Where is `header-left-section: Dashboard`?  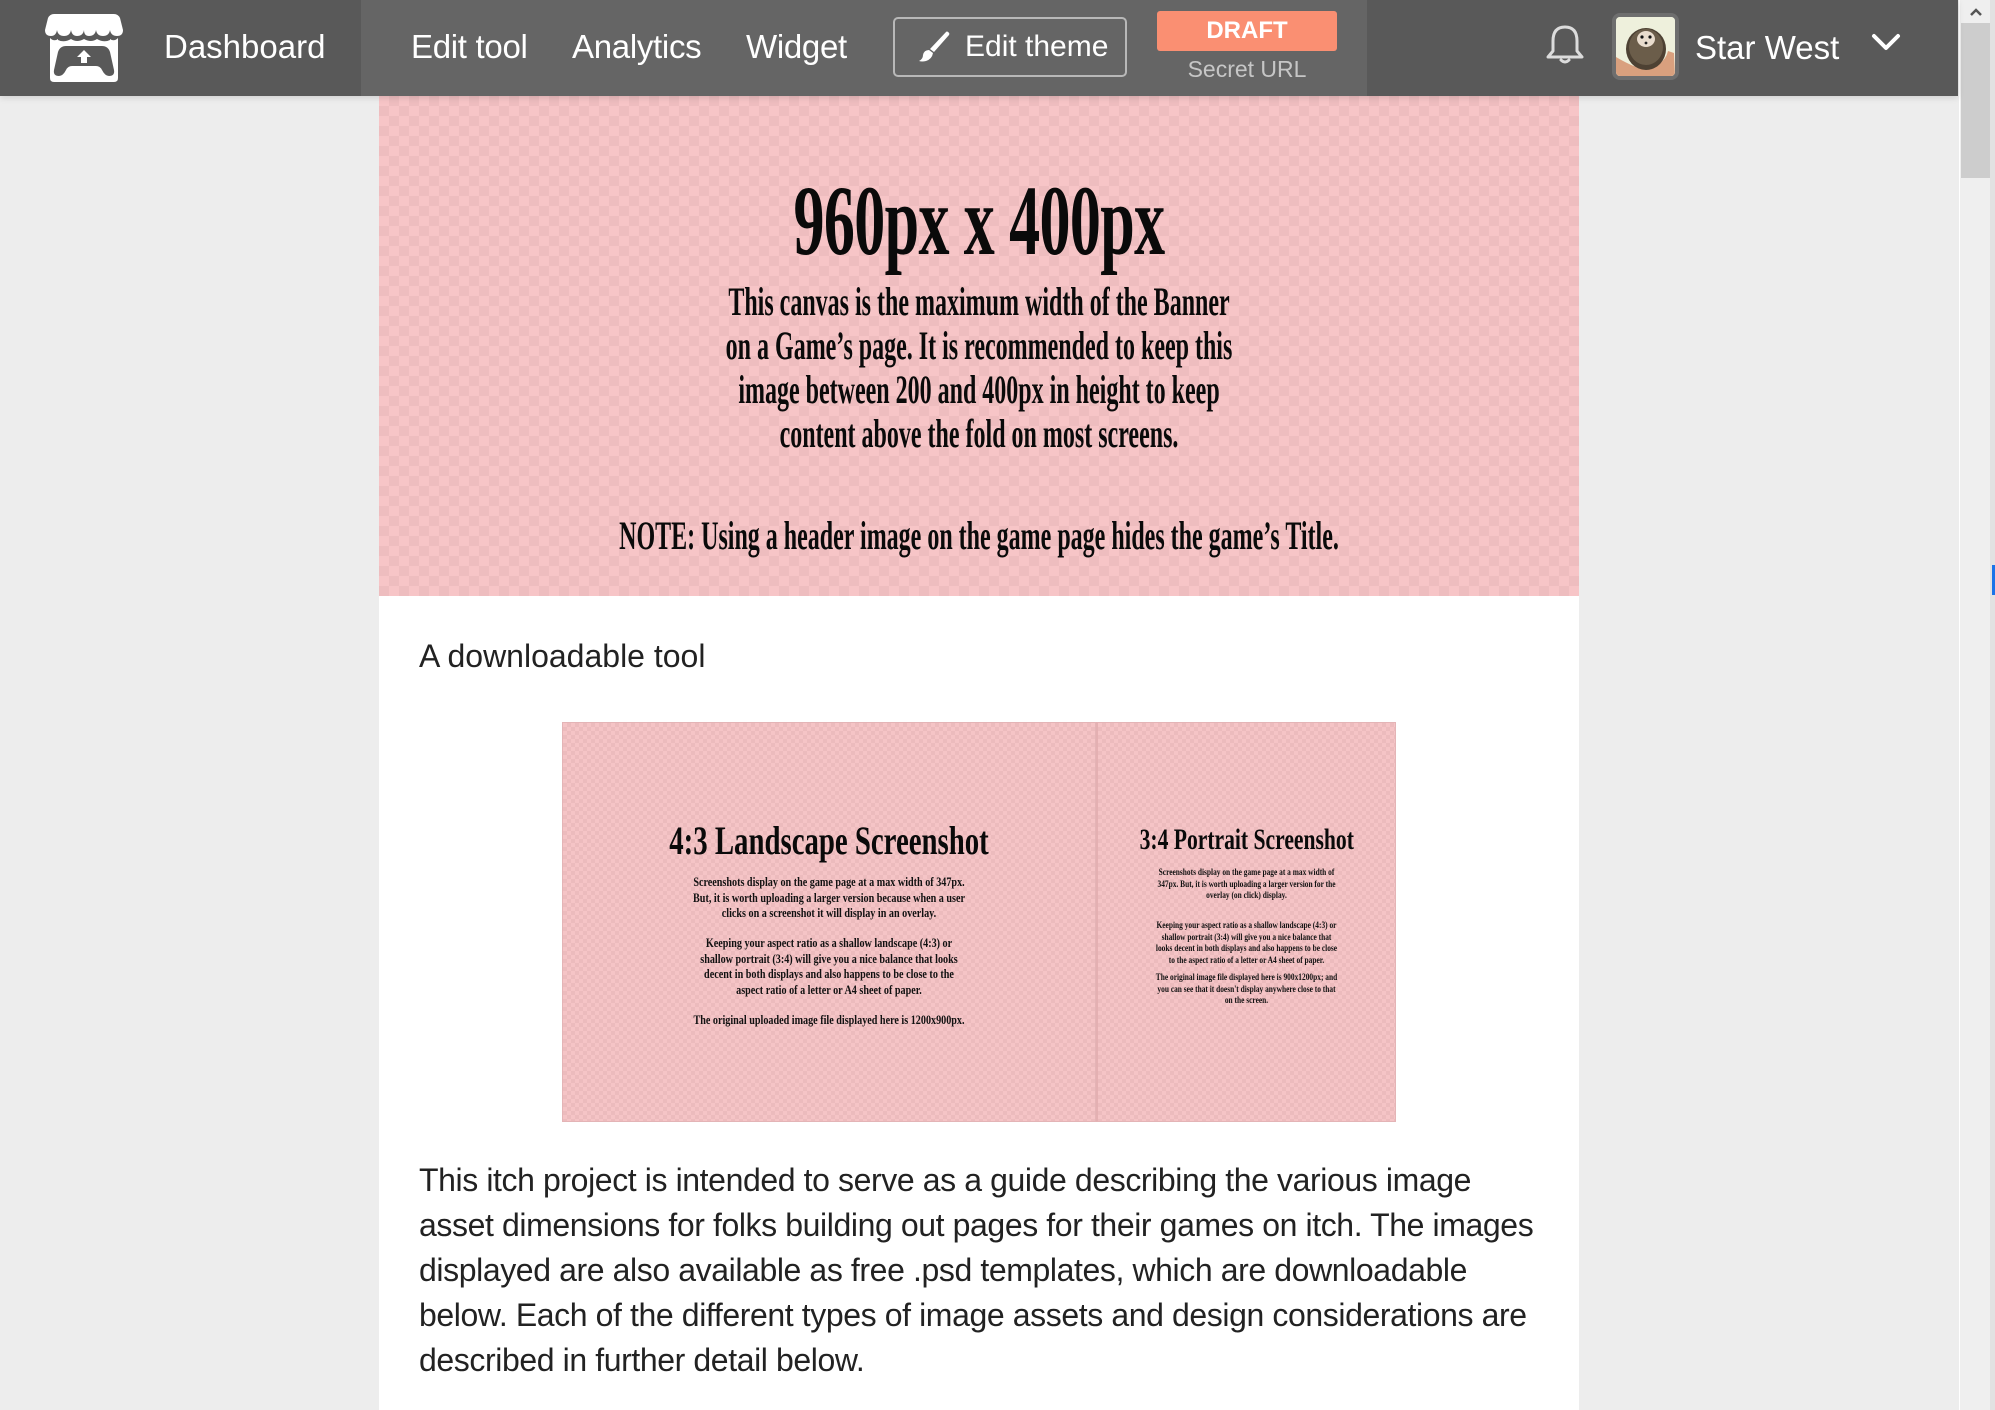
header-left-section: Dashboard is located at coordinates (180, 48).